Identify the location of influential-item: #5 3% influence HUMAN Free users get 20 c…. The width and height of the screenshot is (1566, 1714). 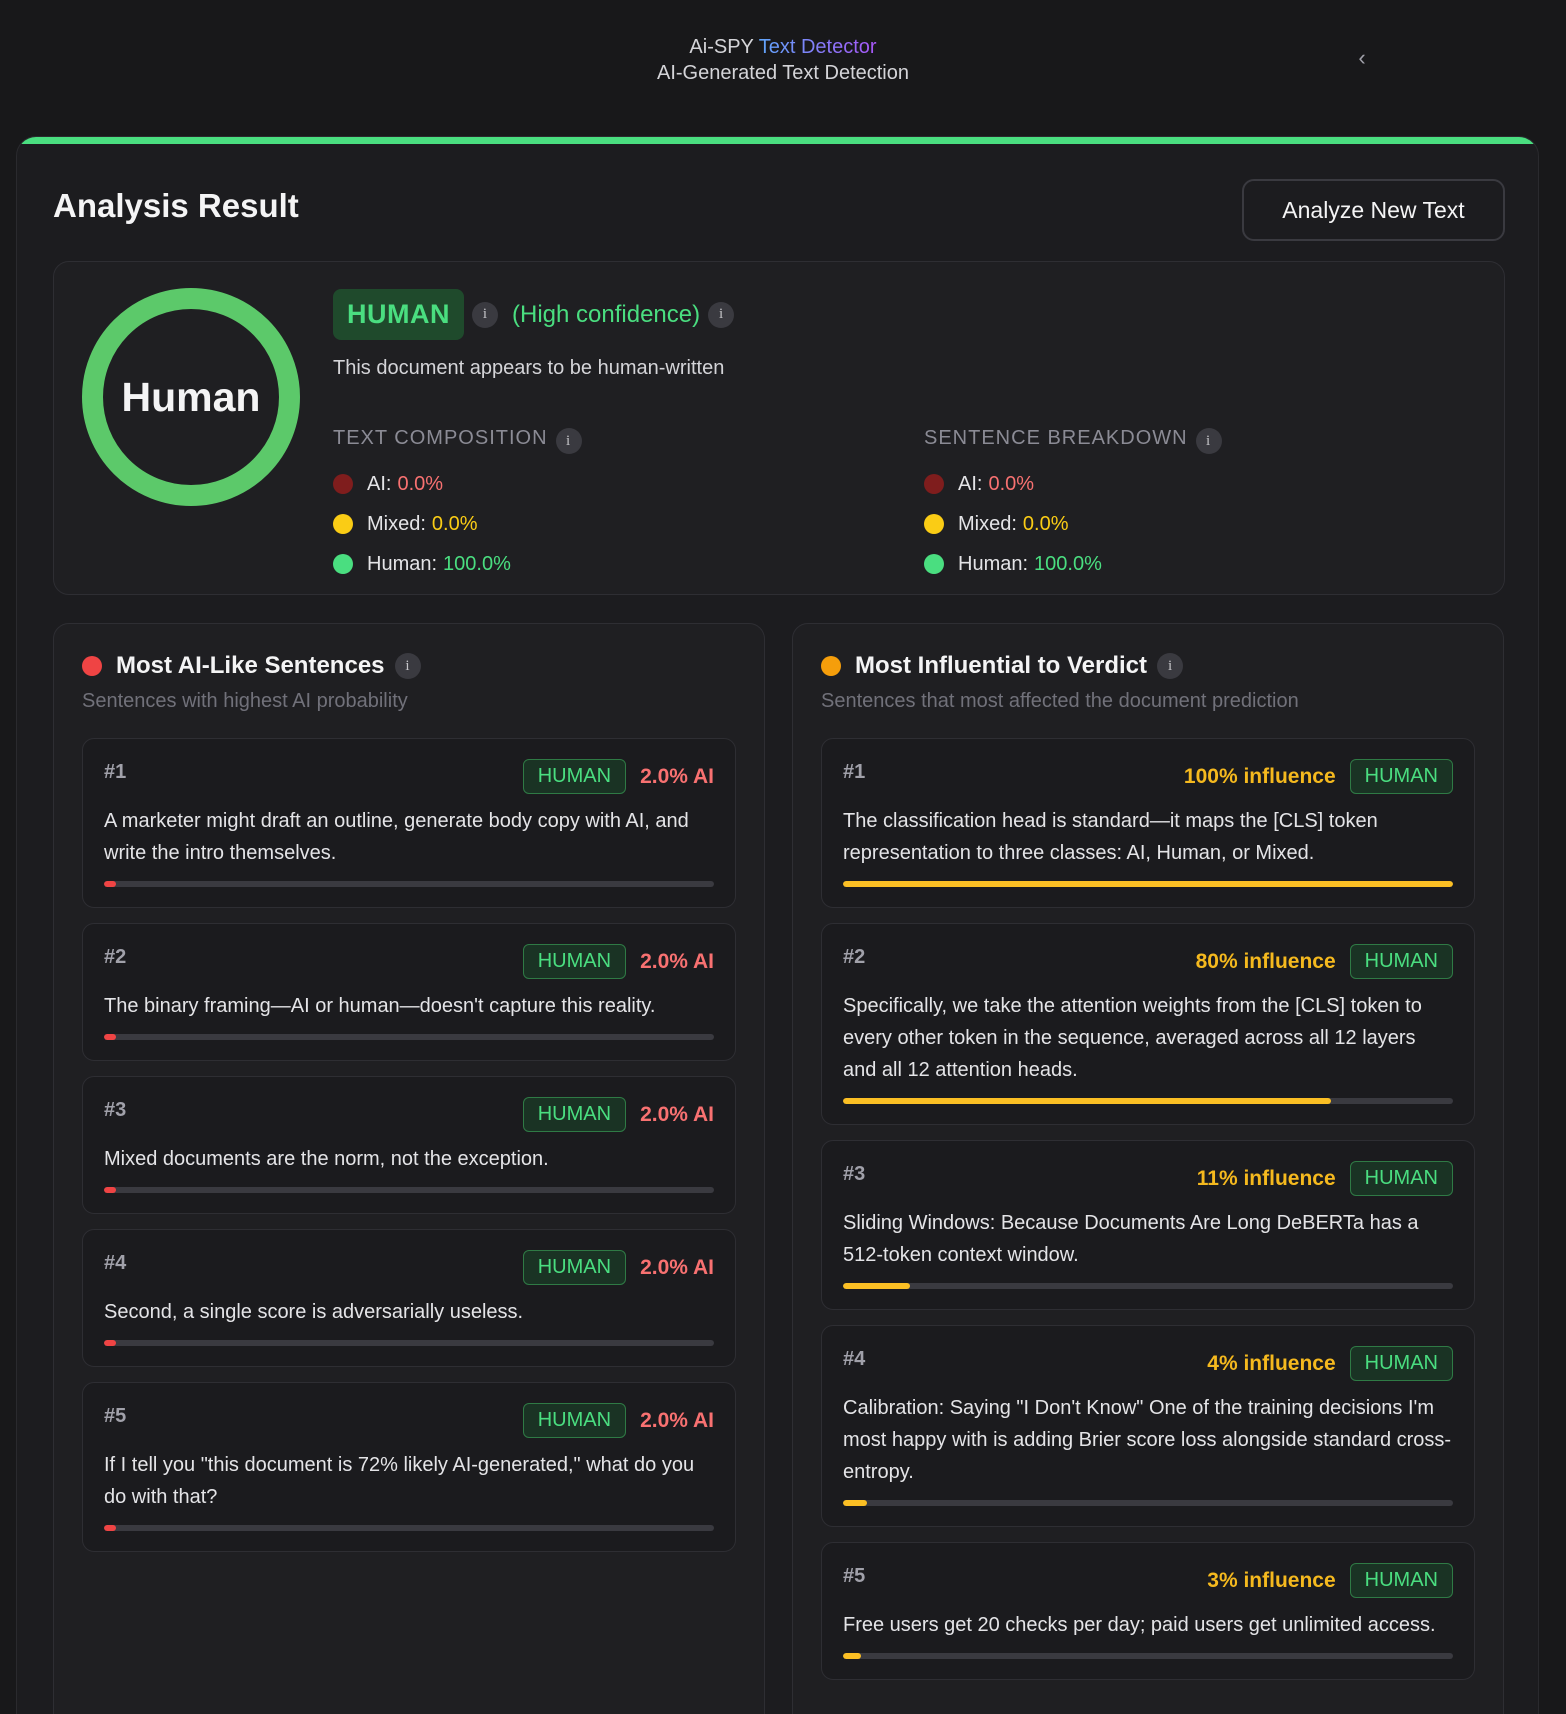
(1148, 1611).